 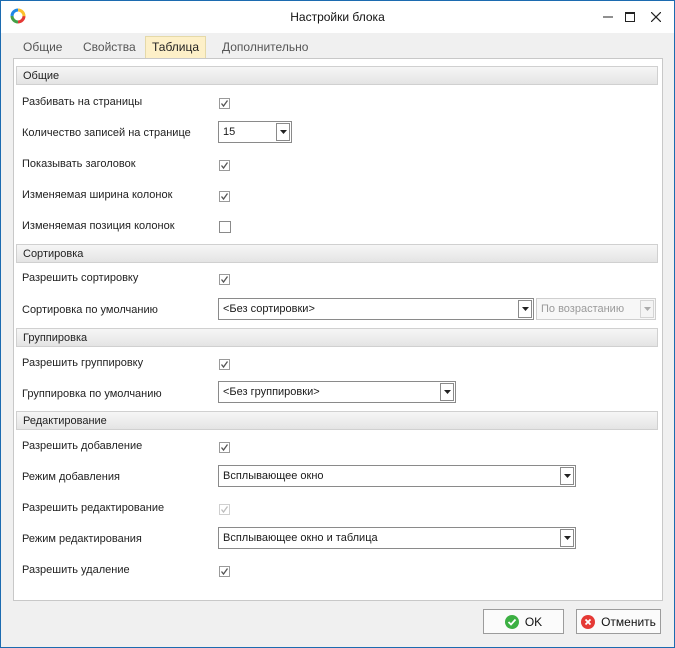 What do you see at coordinates (71, 477) in the screenshot?
I see `add-mode-label: Режим добавления` at bounding box center [71, 477].